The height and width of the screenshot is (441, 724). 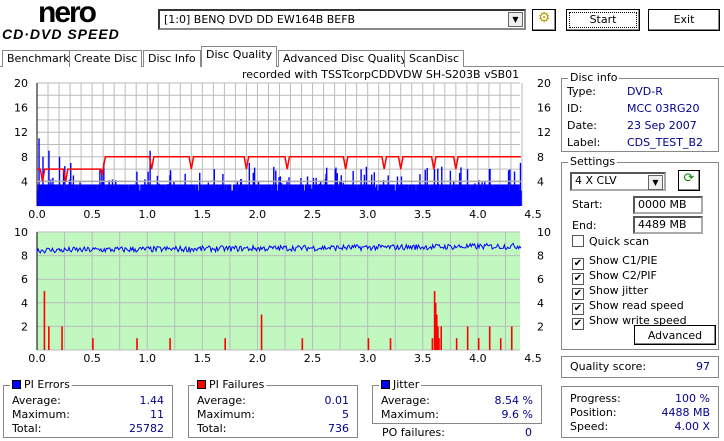 What do you see at coordinates (260, 19) in the screenshot?
I see `drive-value: [1:0] BENQ DVD DD EW164B BEFB` at bounding box center [260, 19].